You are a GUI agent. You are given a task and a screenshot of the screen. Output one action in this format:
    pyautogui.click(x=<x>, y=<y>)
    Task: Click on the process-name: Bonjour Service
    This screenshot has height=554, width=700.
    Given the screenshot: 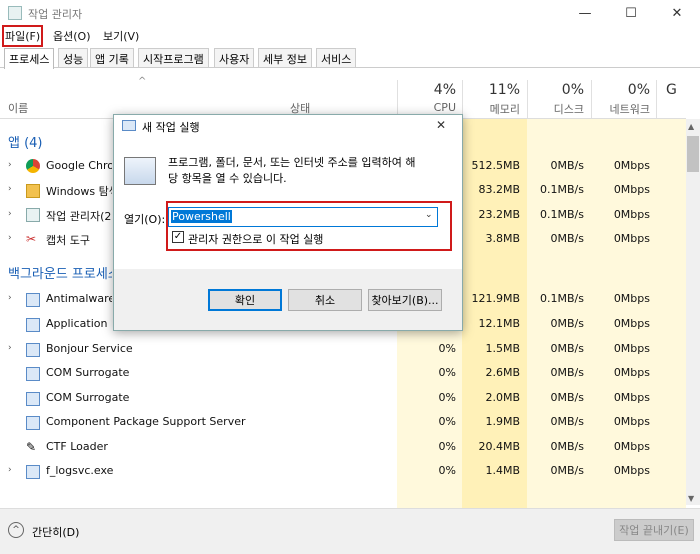 What is the action you would take?
    pyautogui.click(x=89, y=348)
    